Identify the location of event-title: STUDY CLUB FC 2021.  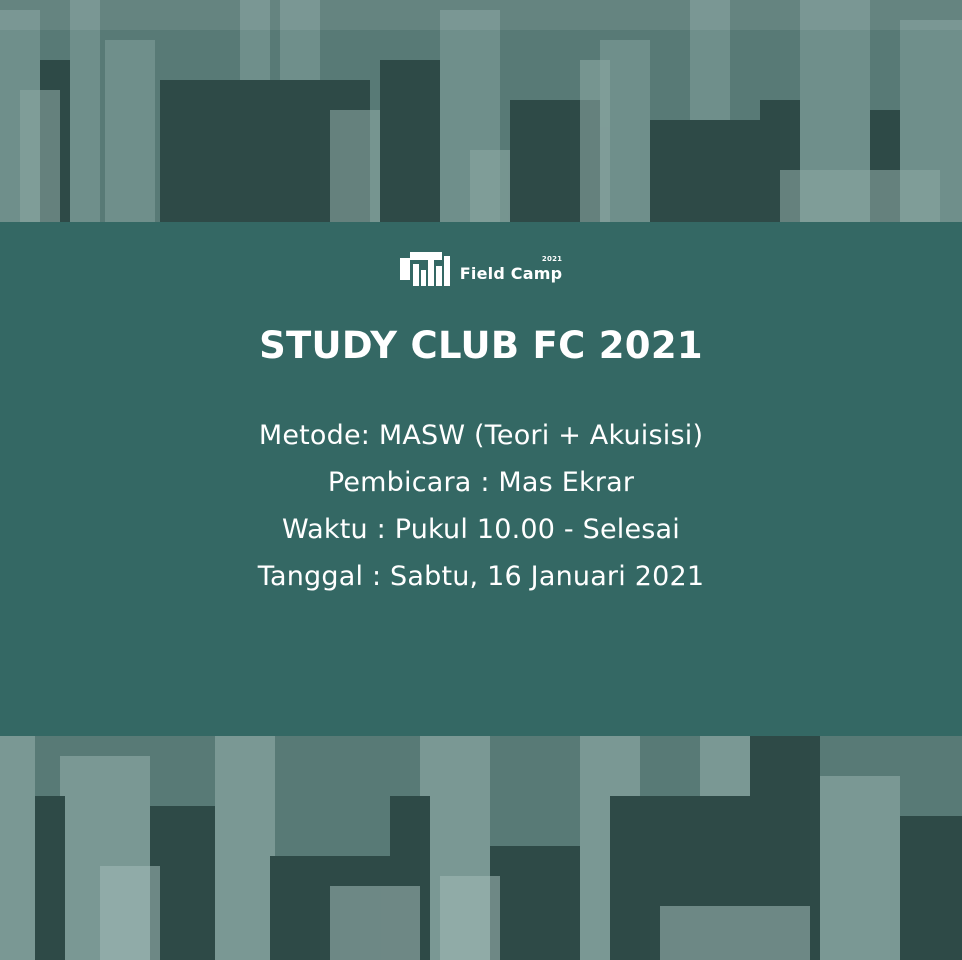
(481, 345).